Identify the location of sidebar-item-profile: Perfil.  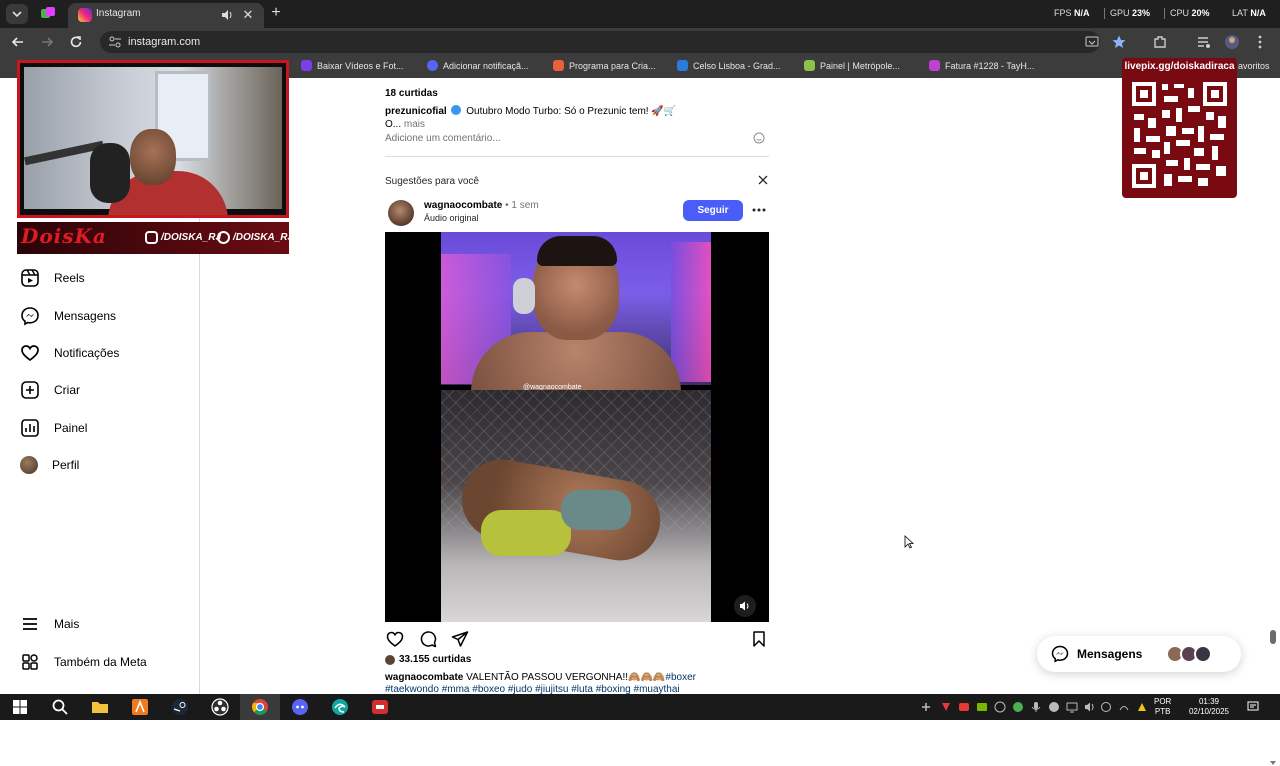
(49, 465).